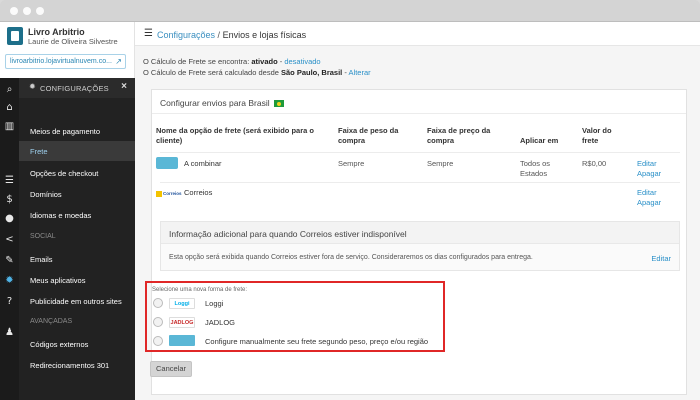 The width and height of the screenshot is (700, 400). Describe the element at coordinates (77, 259) in the screenshot. I see `menu-item-emails: Emails` at that location.